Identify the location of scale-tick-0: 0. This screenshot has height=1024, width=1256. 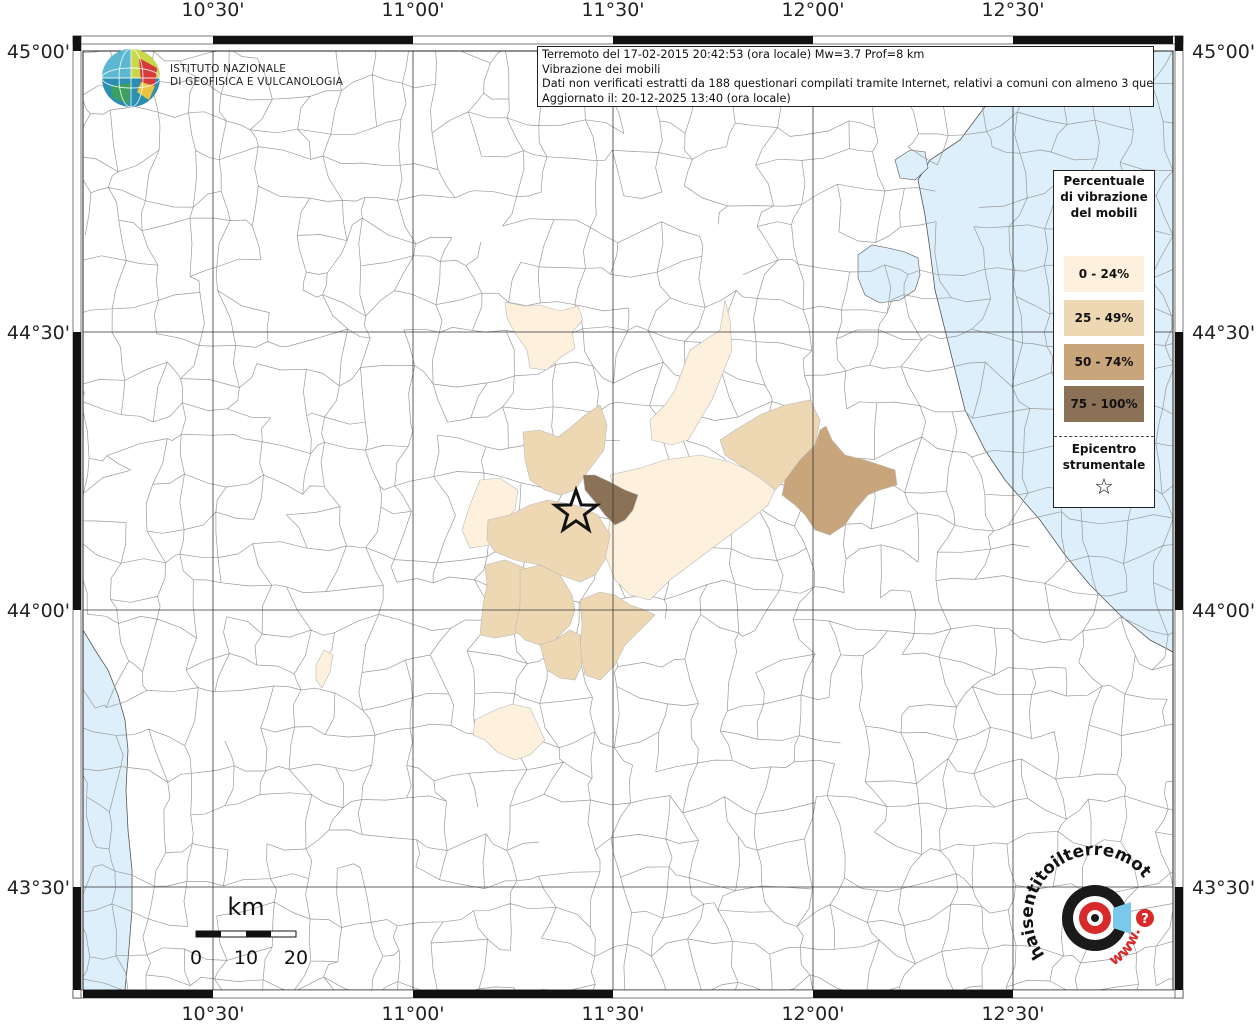
(196, 958).